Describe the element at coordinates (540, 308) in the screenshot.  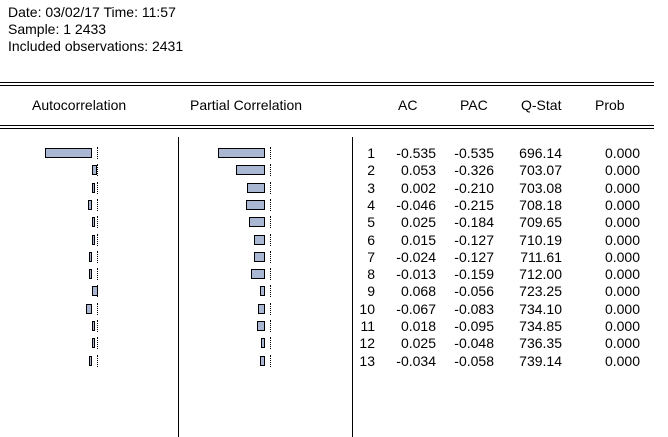
I see `qstat-cell: 734.10` at that location.